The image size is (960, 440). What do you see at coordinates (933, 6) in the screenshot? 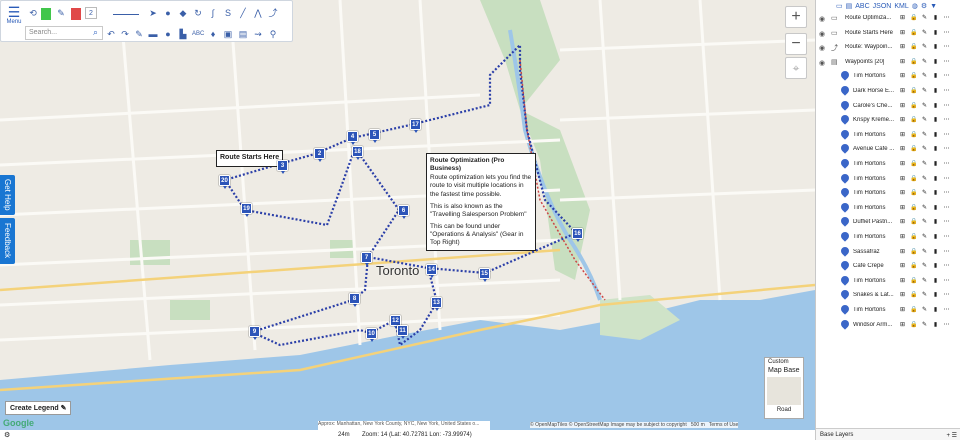
I see `filter-icon: ▼` at bounding box center [933, 6].